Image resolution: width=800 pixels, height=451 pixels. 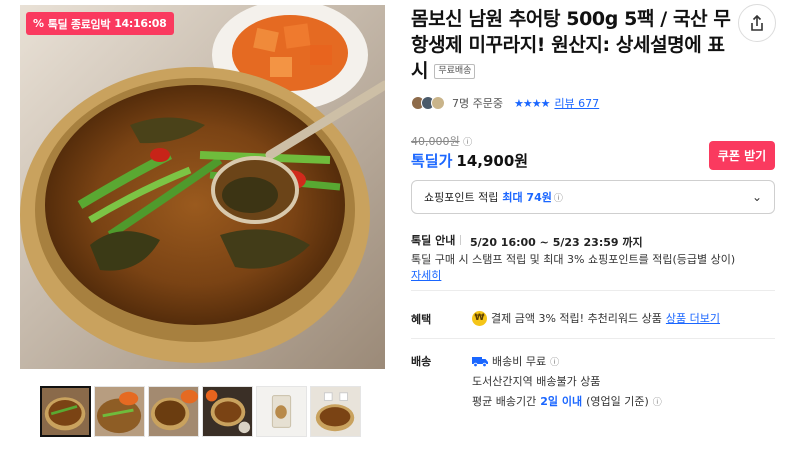 I want to click on shipping-period-suffix: (영업일 기준), so click(x=617, y=401).